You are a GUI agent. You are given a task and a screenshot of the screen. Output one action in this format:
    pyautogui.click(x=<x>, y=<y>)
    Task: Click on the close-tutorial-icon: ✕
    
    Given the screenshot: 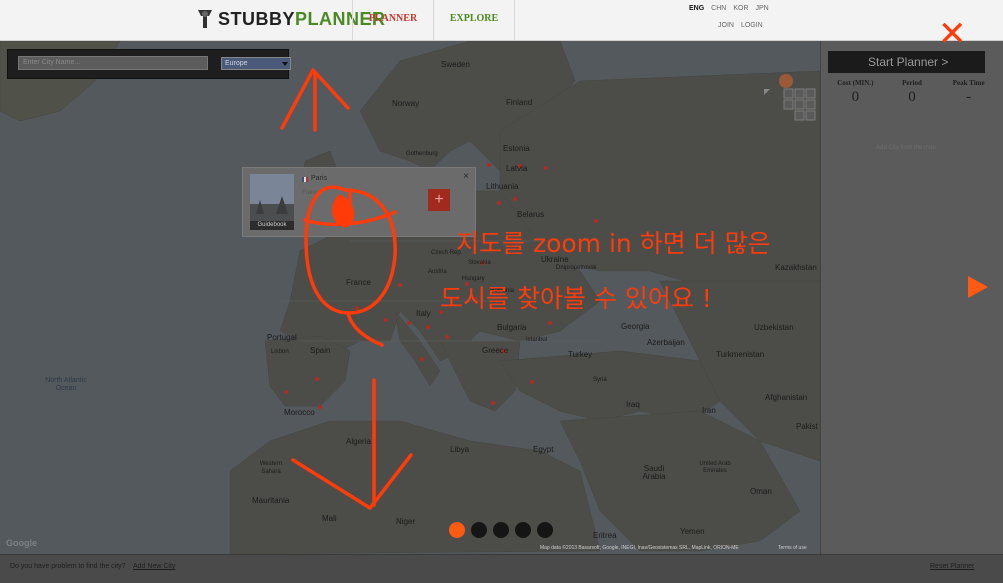 What is the action you would take?
    pyautogui.click(x=952, y=34)
    